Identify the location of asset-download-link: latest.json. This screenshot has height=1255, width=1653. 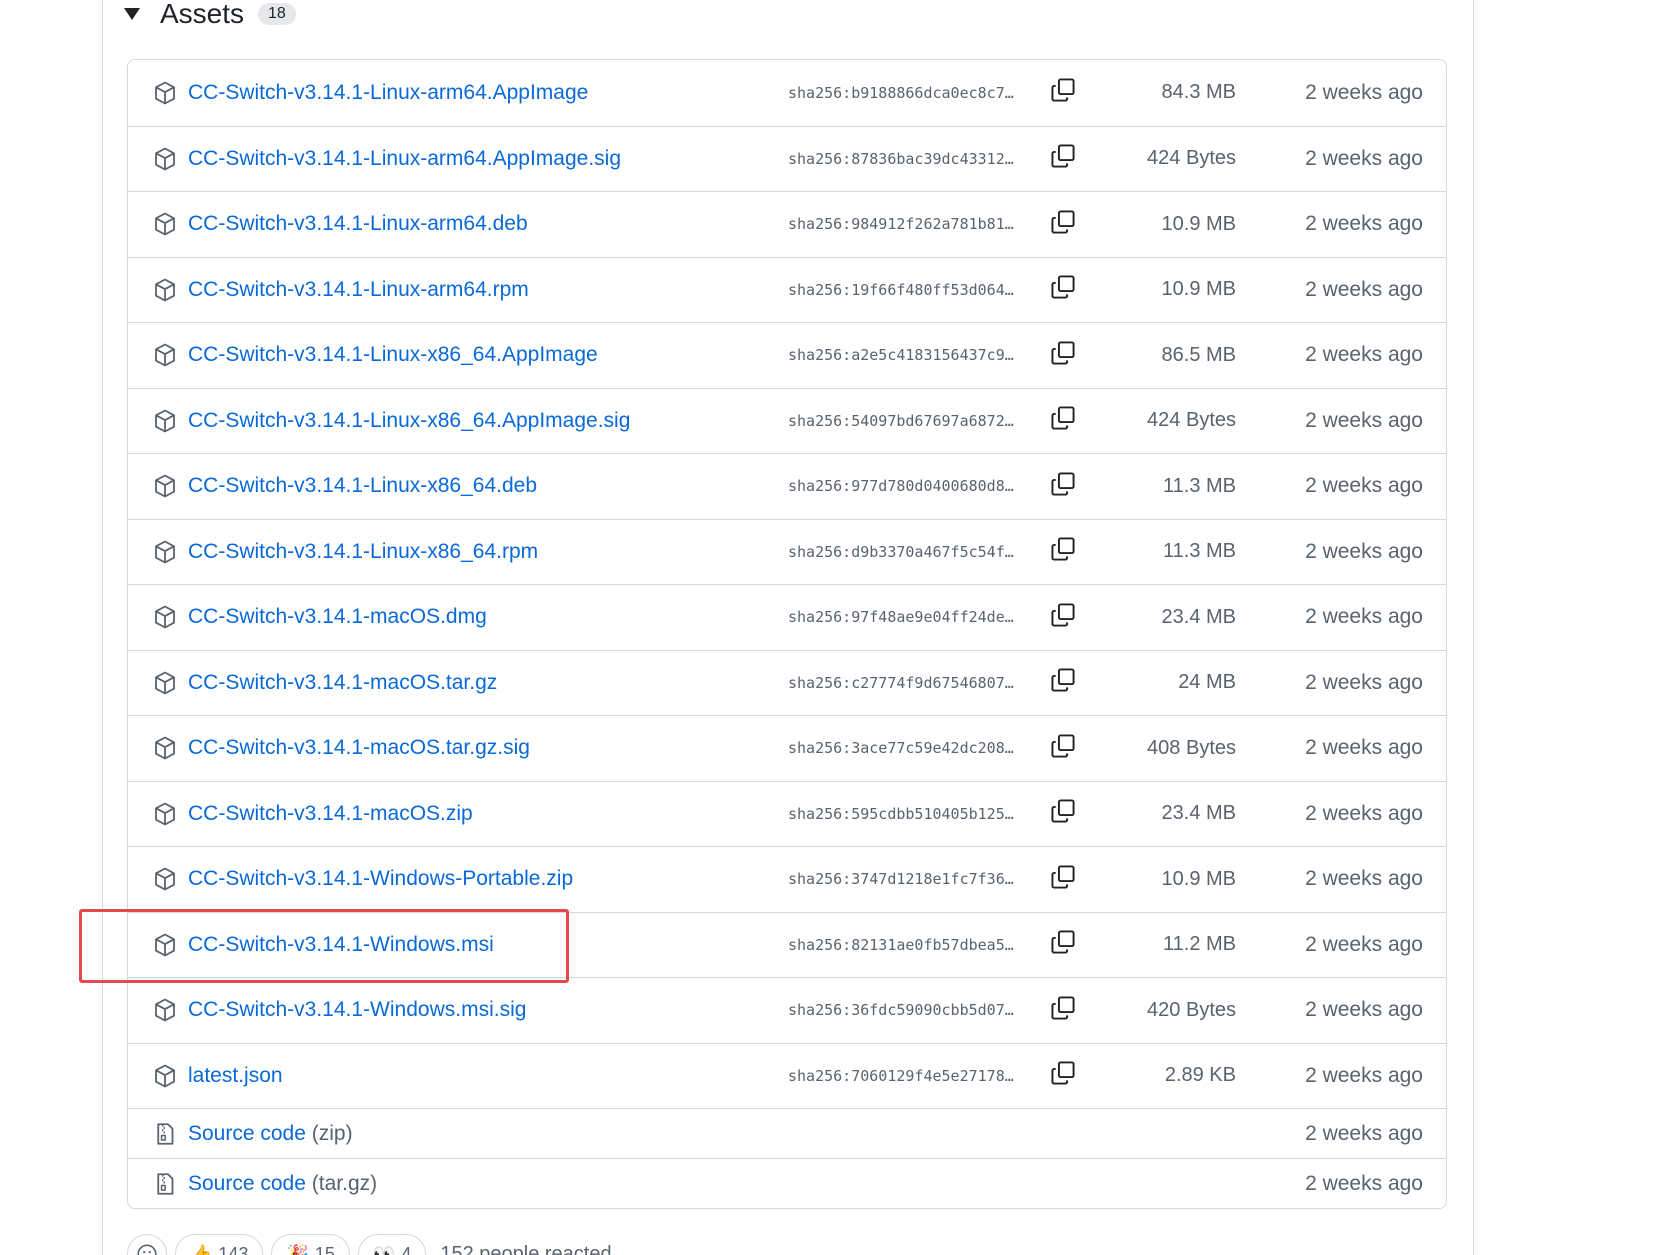
(235, 1076).